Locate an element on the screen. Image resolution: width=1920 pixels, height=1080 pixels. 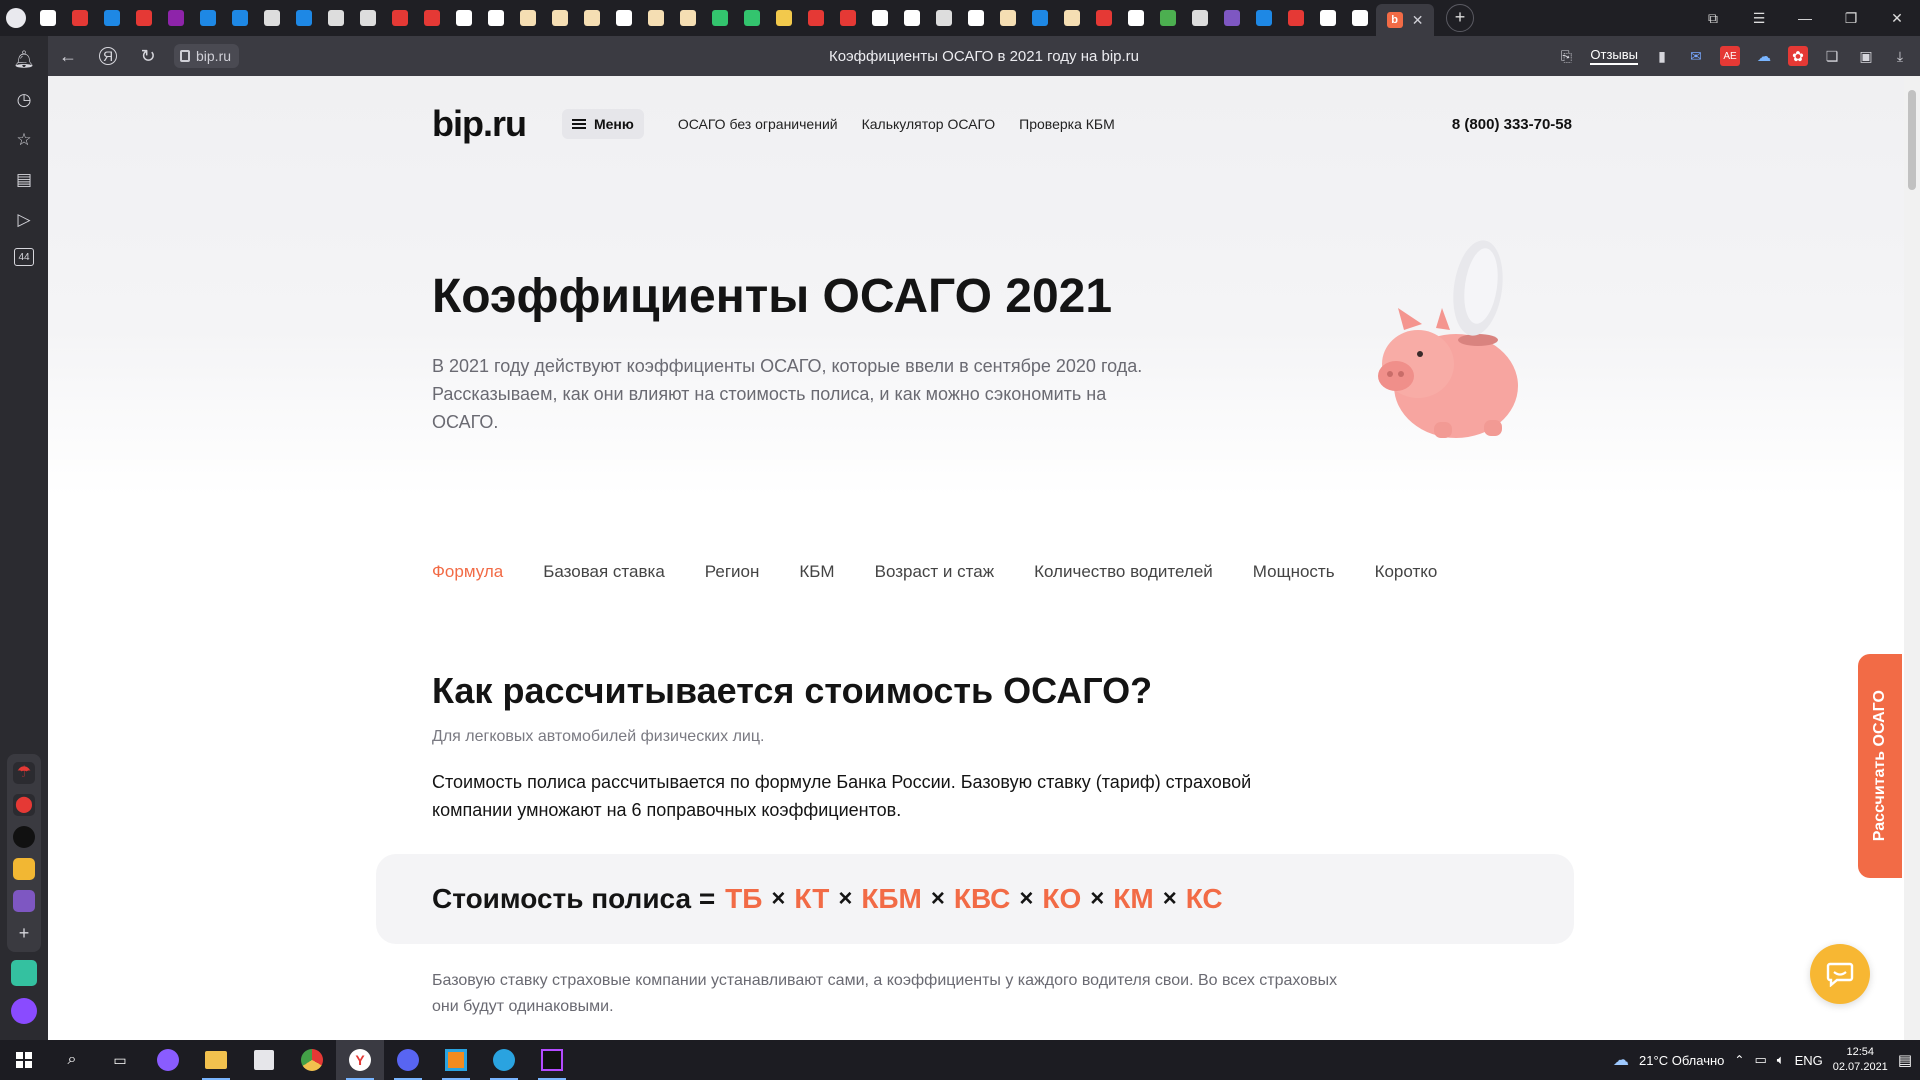
messenger-app-icon is located at coordinates (24, 901).